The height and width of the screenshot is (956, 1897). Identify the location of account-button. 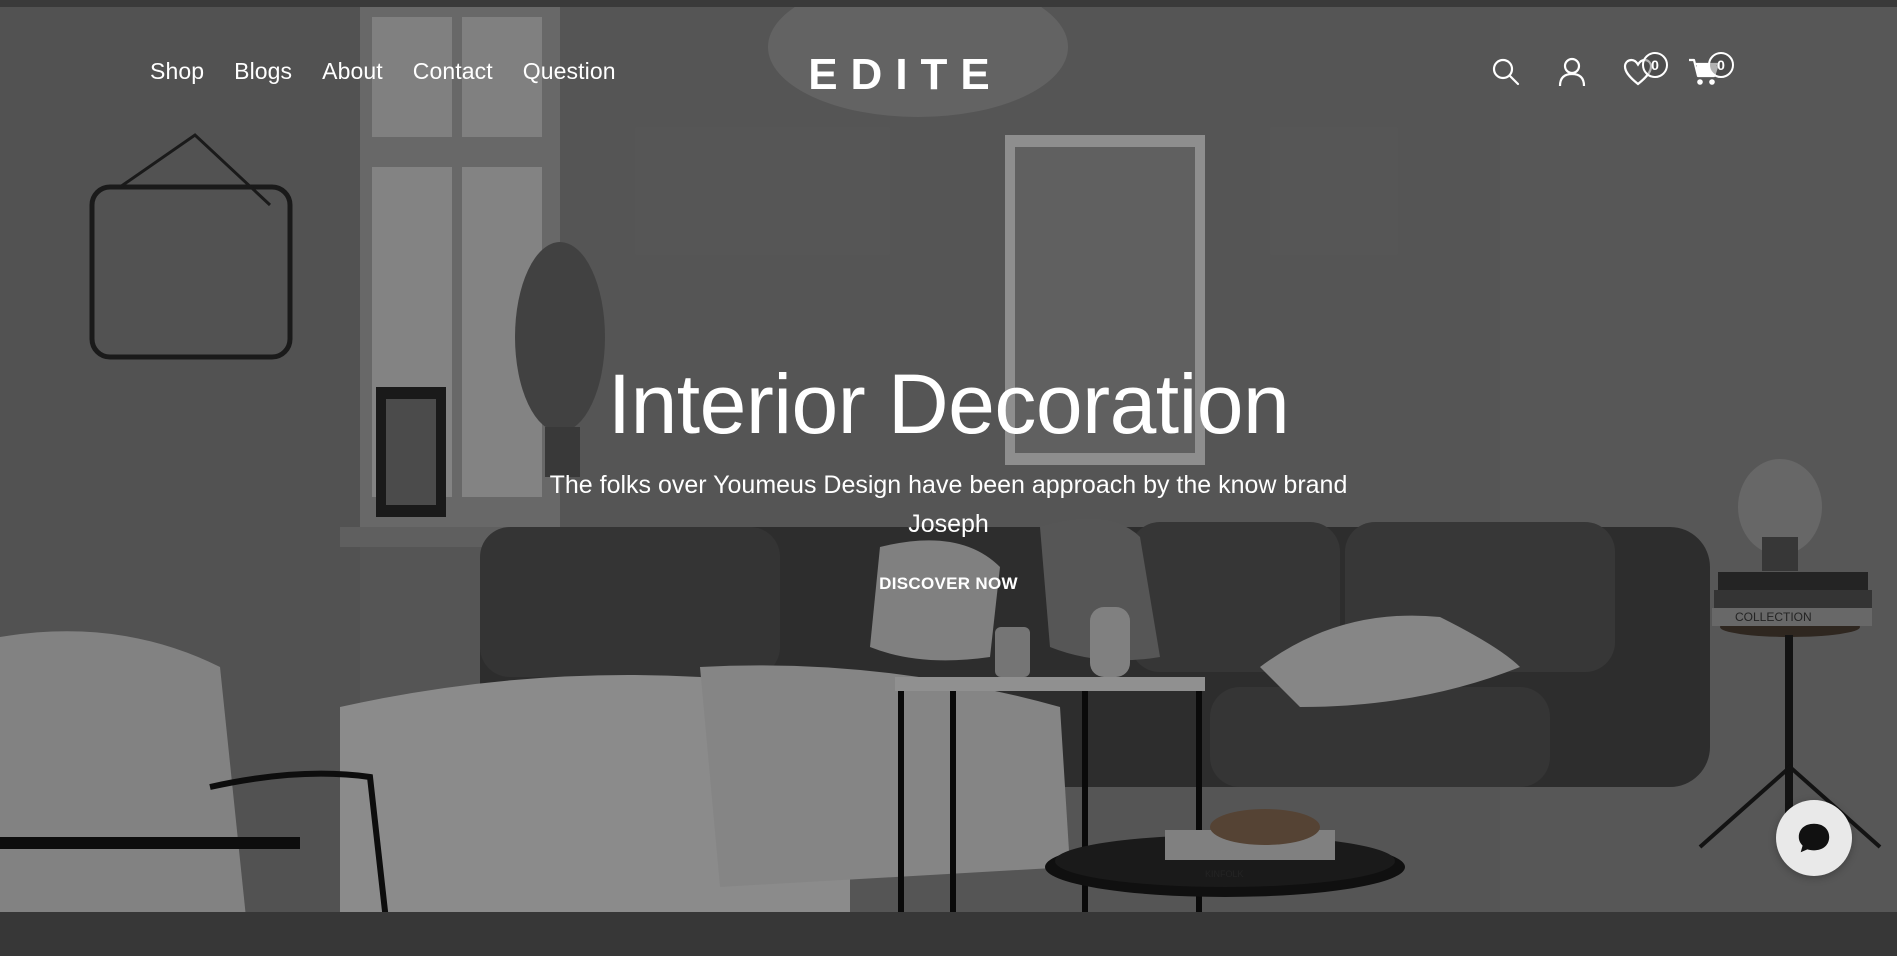
(1572, 73).